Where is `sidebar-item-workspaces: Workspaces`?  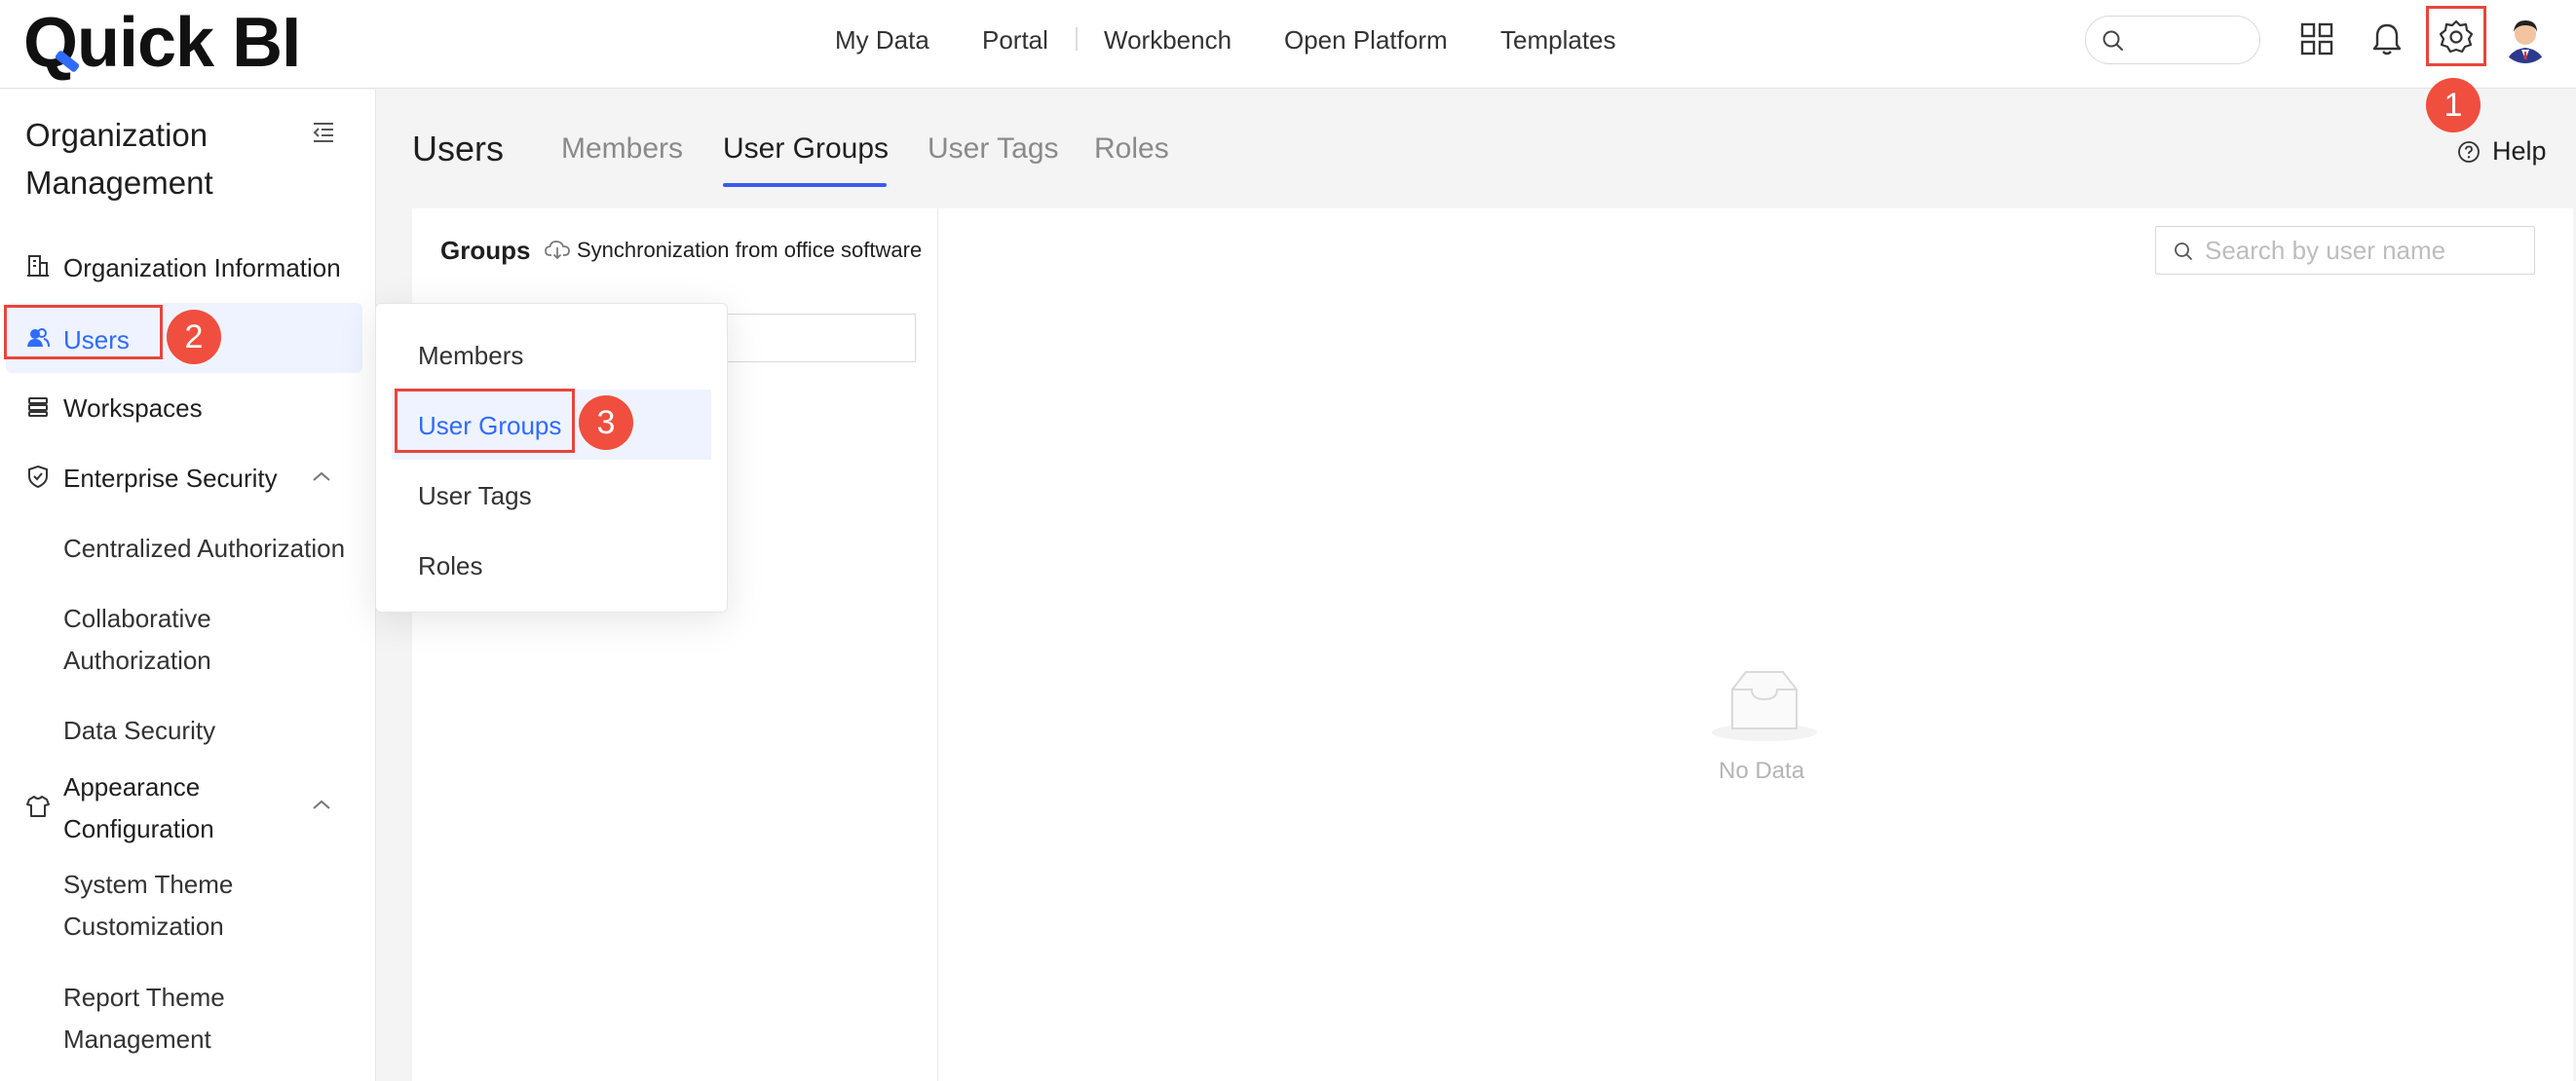 sidebar-item-workspaces: Workspaces is located at coordinates (188, 411).